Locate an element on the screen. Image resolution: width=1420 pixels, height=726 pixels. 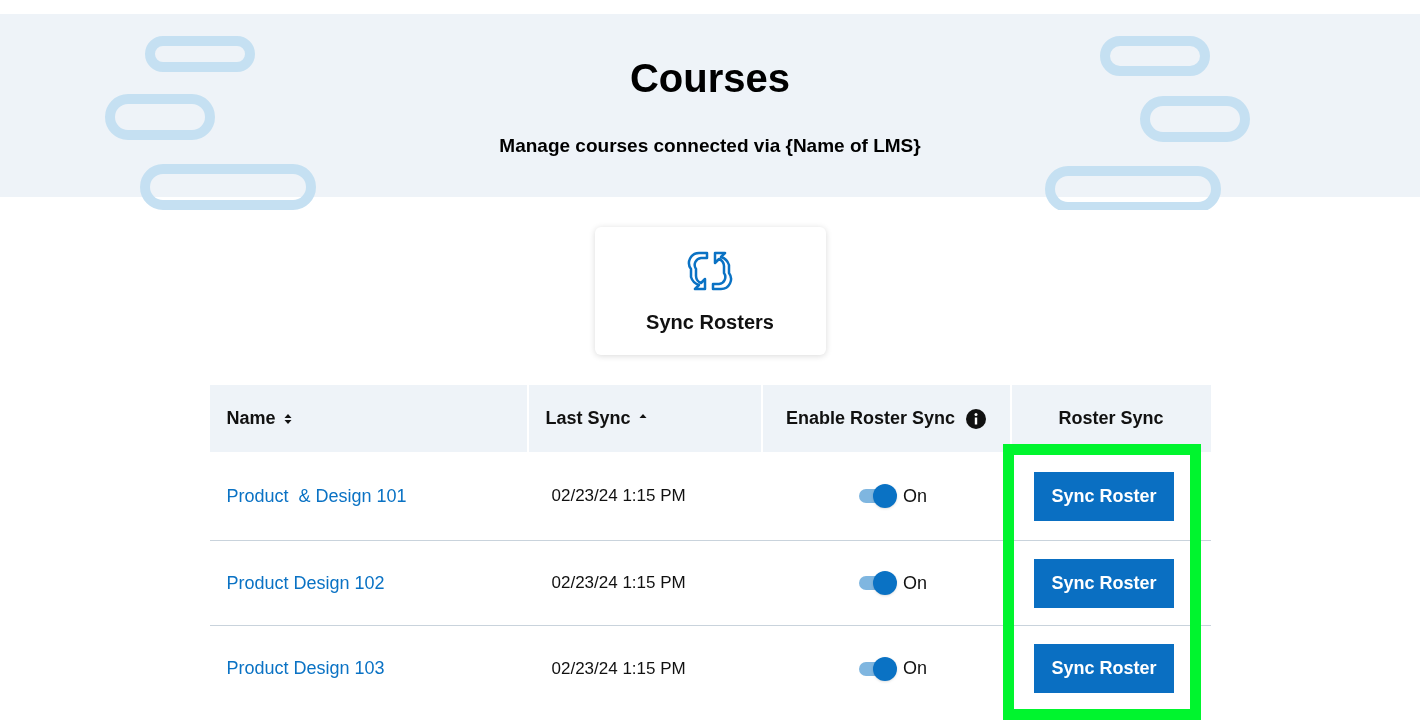
column-header: Enable Roster Sync is located at coordinates (870, 418).